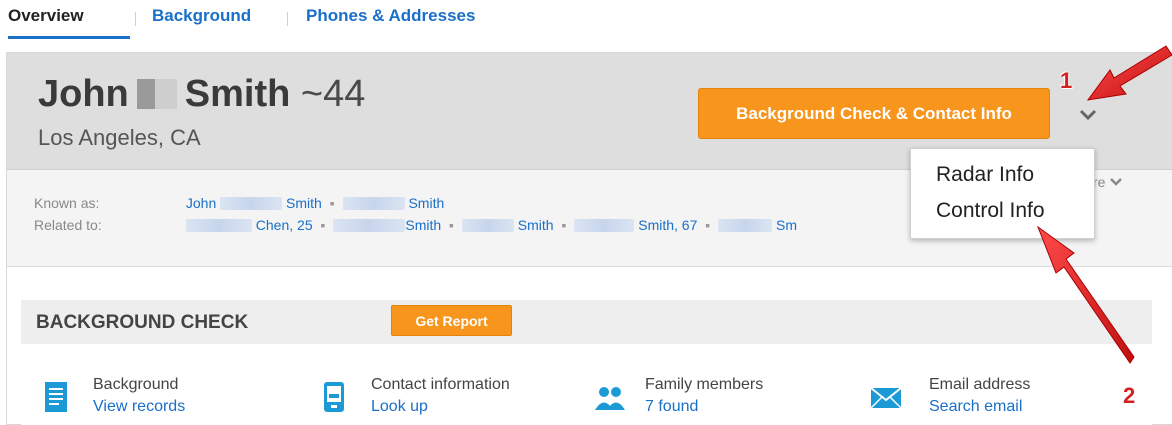 This screenshot has height=425, width=1172. What do you see at coordinates (985, 175) in the screenshot?
I see `menu-item-radar-info: Radar Info` at bounding box center [985, 175].